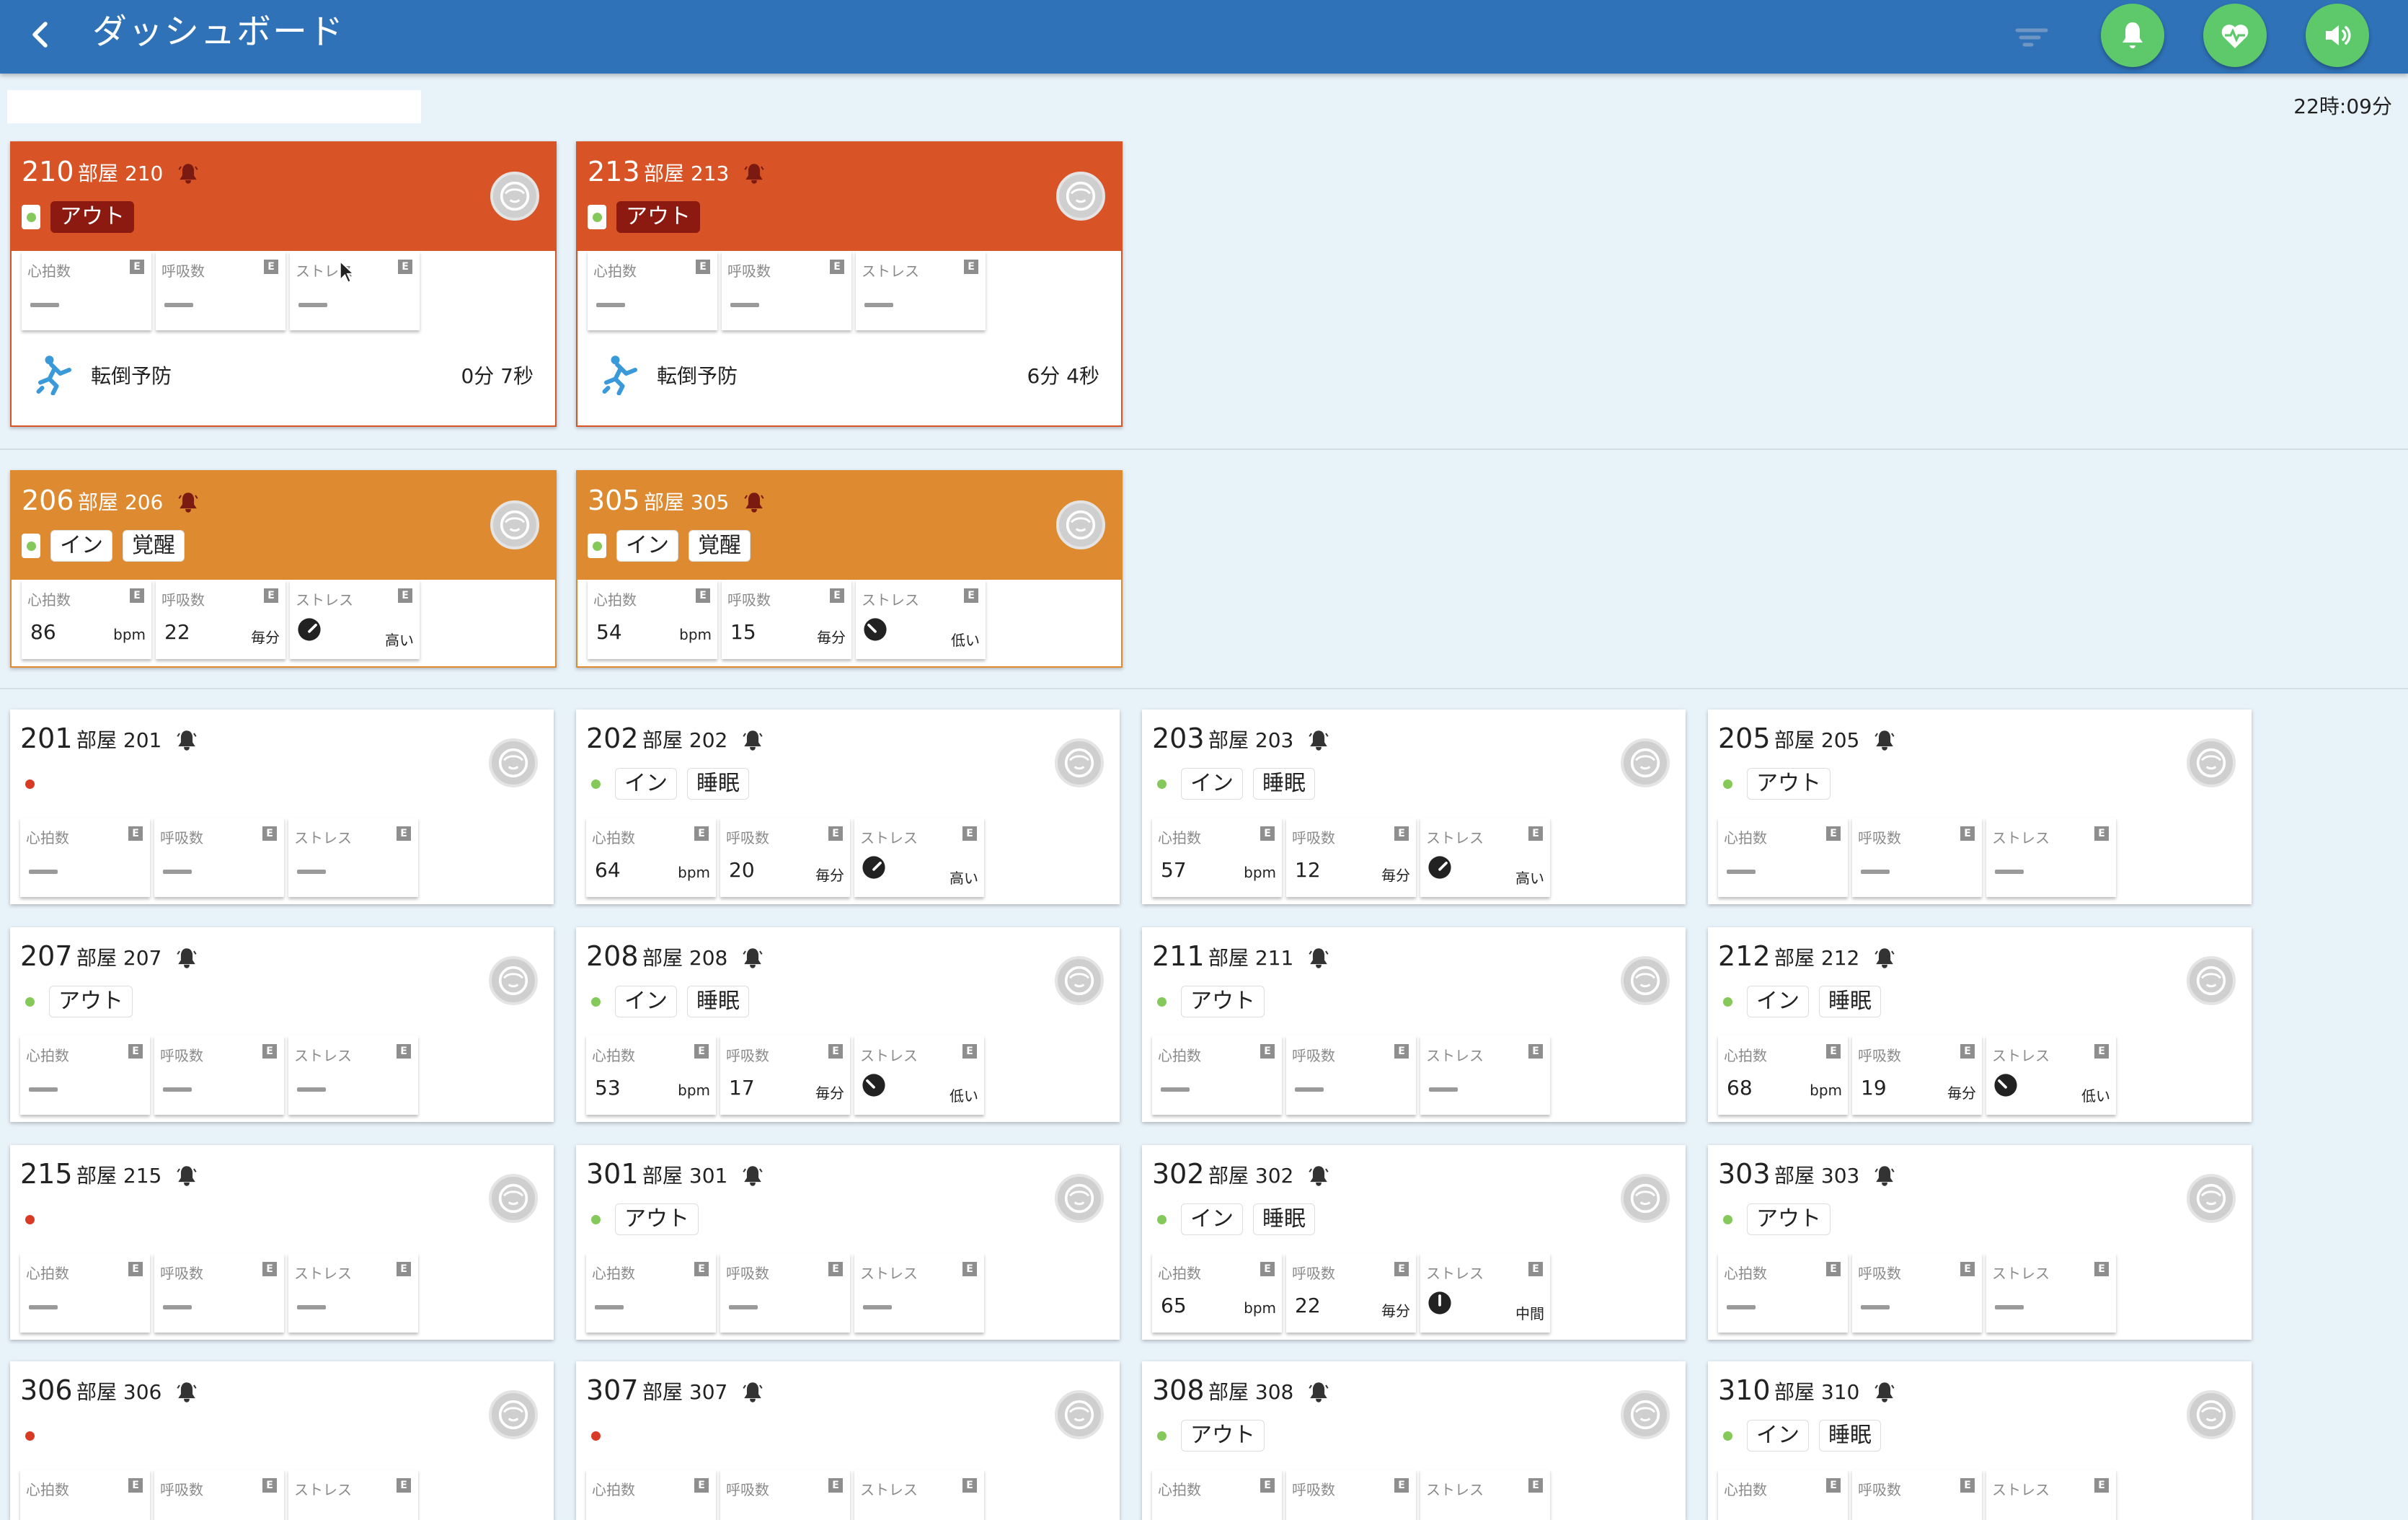  Describe the element at coordinates (2031, 37) in the screenshot. I see `sort-filter-button` at that location.